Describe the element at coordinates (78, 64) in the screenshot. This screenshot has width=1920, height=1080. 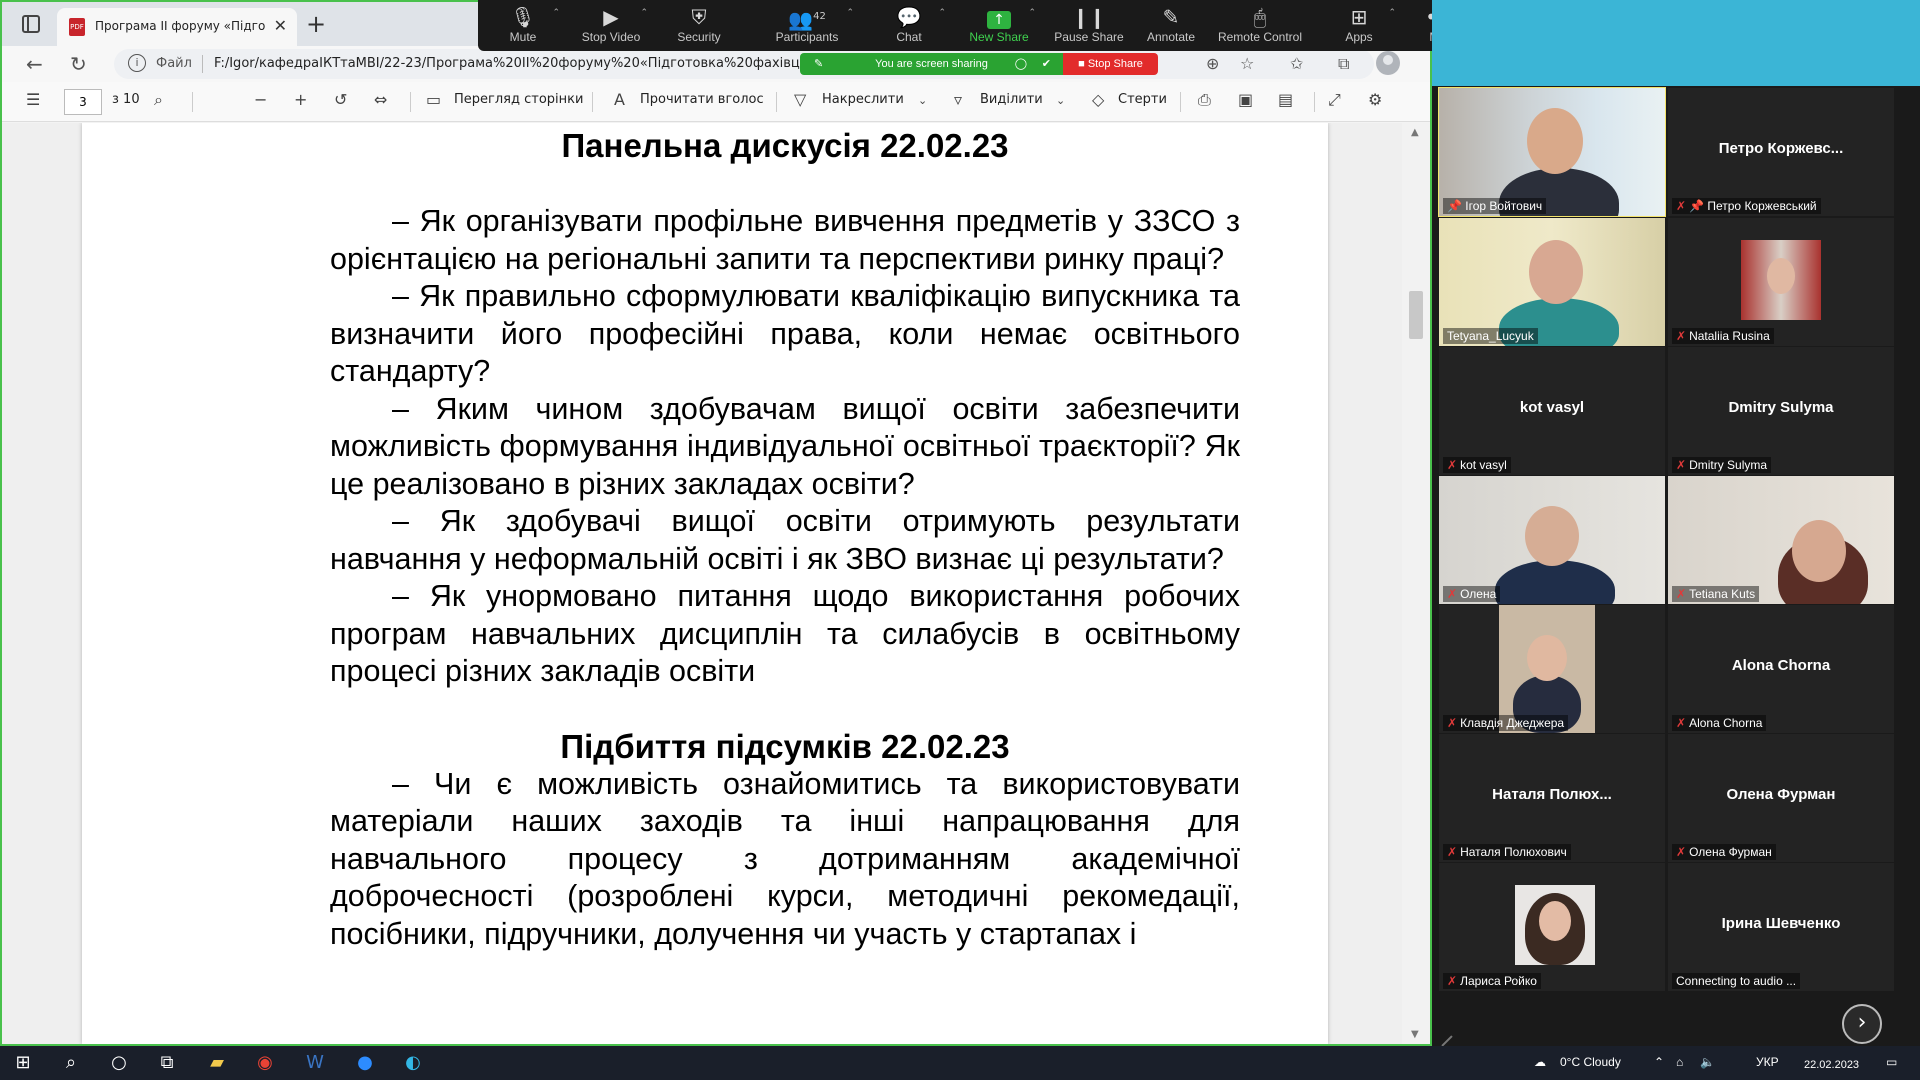
I see `refresh-icon: ↻` at that location.